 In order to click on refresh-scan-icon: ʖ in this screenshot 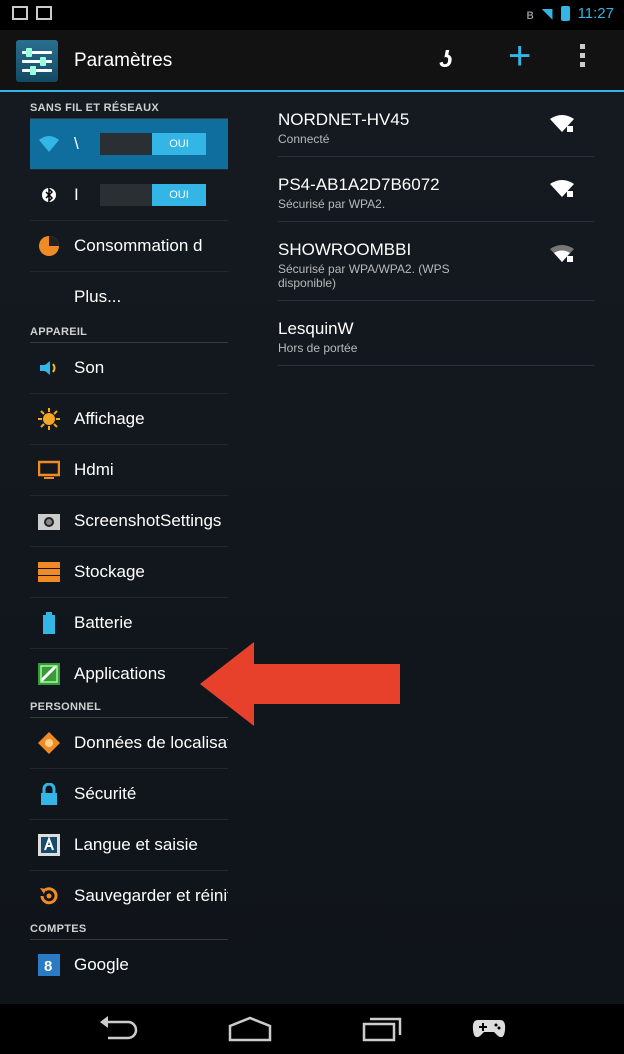, I will do `click(446, 60)`.